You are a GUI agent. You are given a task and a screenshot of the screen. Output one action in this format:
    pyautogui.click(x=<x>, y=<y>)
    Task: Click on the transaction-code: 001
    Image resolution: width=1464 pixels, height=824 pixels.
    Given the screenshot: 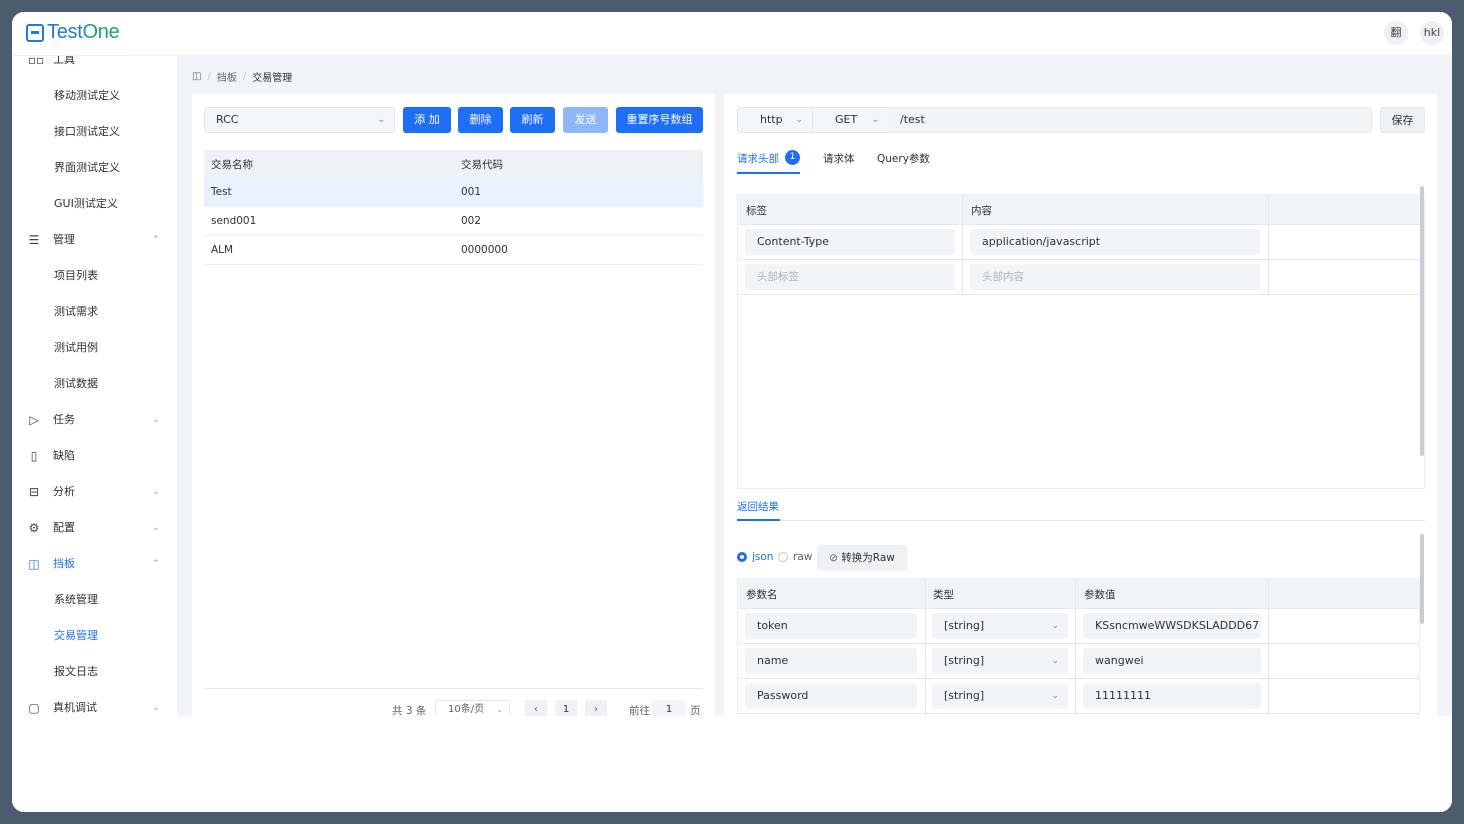 What is the action you would take?
    pyautogui.click(x=471, y=192)
    